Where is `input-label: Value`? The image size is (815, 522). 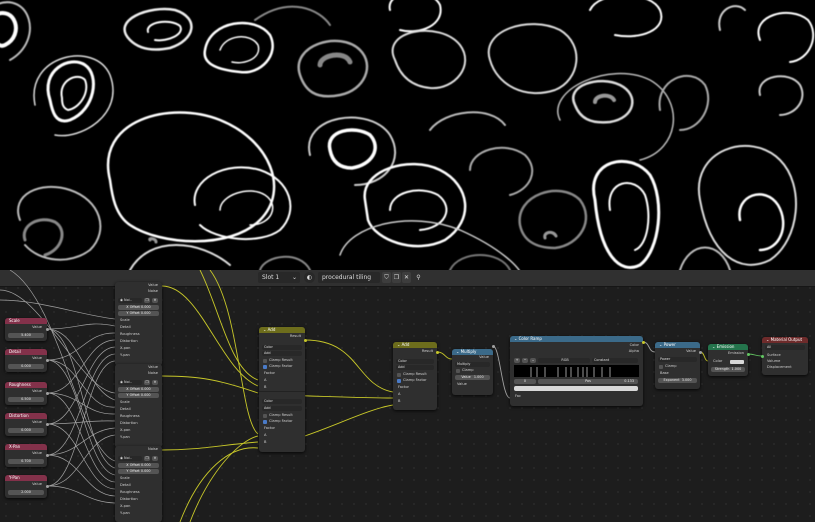 input-label: Value is located at coordinates (462, 384).